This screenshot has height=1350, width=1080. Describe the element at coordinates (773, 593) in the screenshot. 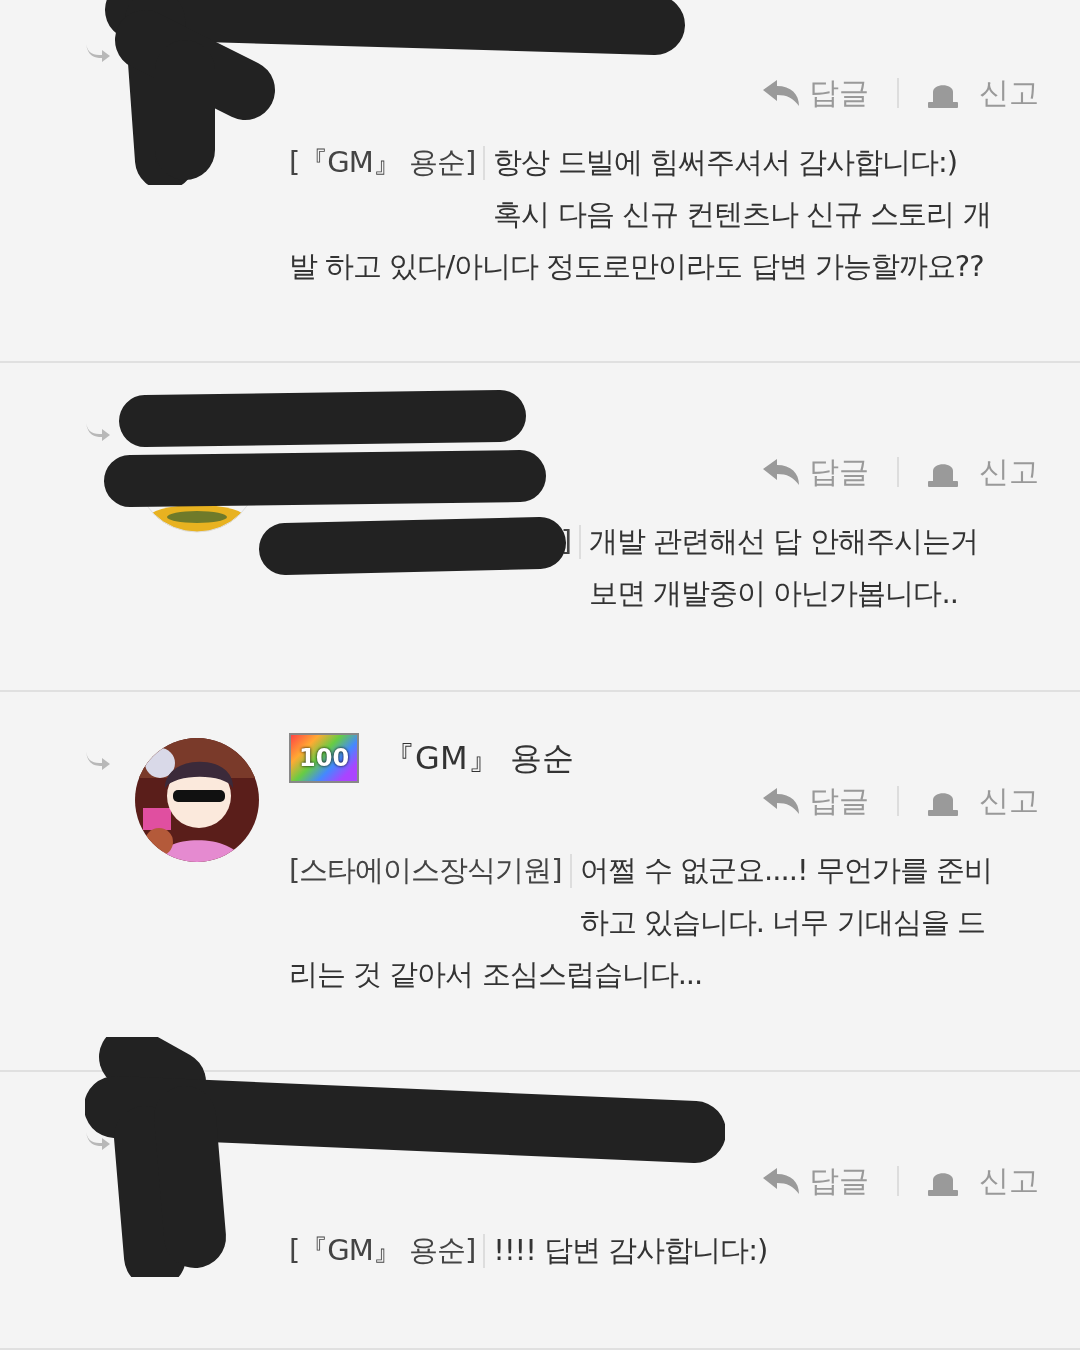

I see `comment-text-line: 보면 개발중이 아닌가봅니다..` at that location.